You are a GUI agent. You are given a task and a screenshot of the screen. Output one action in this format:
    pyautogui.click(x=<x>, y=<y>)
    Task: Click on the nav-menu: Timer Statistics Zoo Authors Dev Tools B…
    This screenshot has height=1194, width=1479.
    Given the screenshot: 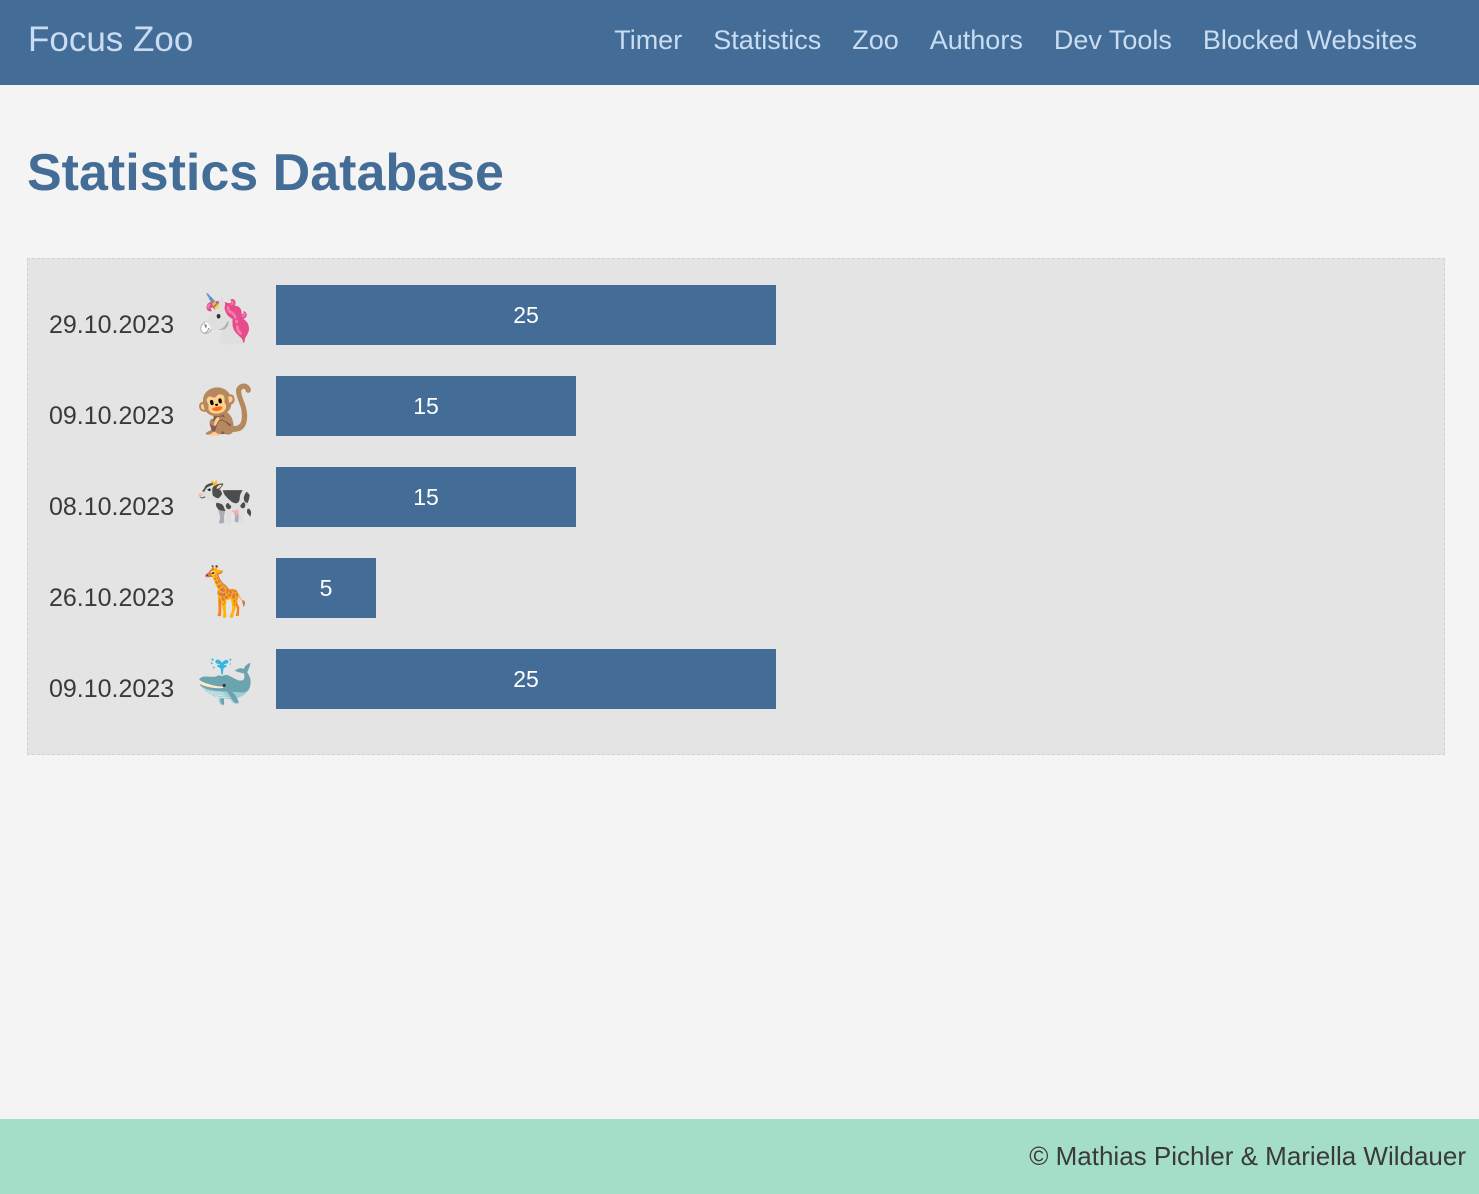 What is the action you would take?
    pyautogui.click(x=1015, y=40)
    